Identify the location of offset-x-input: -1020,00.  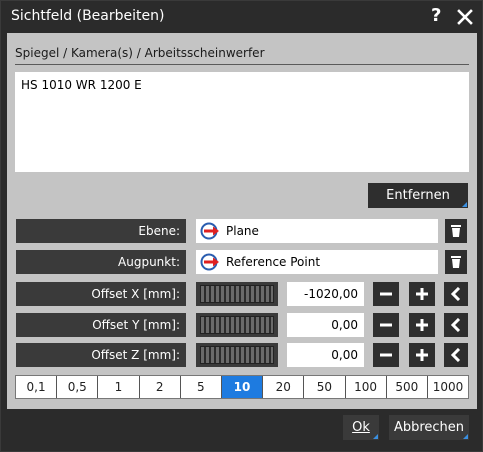
(325, 294).